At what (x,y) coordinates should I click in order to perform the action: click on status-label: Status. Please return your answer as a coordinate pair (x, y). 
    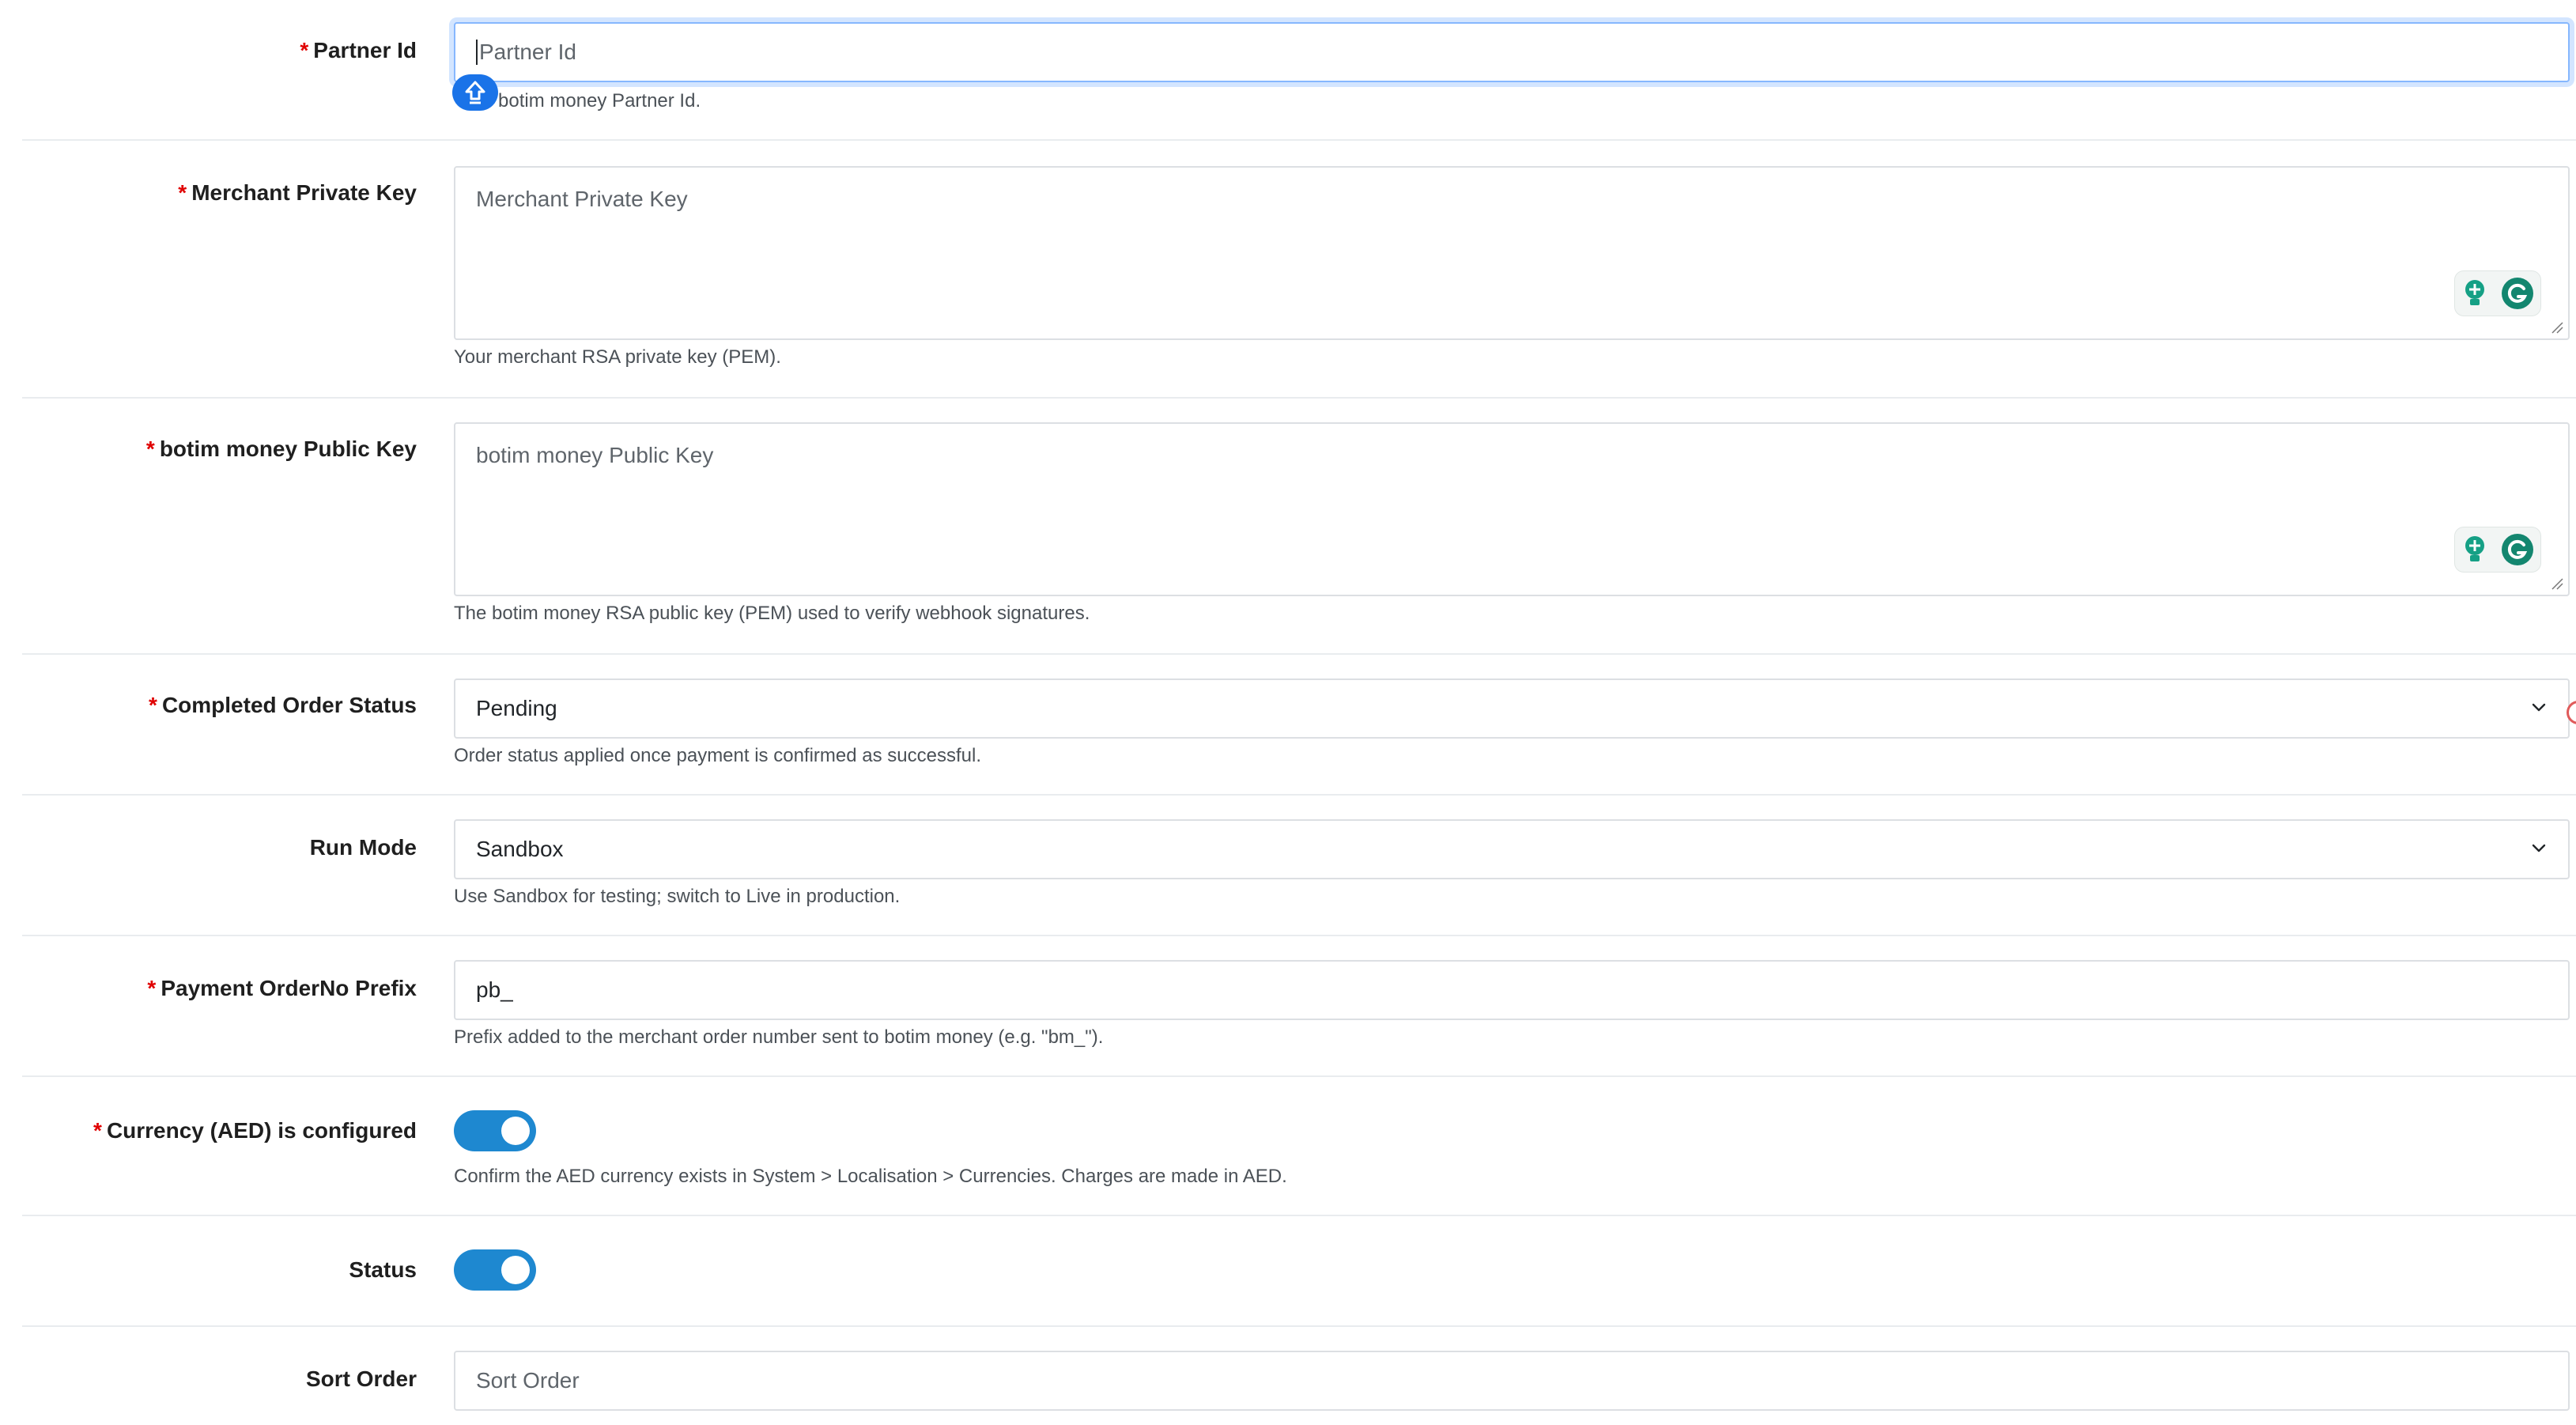
    Looking at the image, I should click on (383, 1270).